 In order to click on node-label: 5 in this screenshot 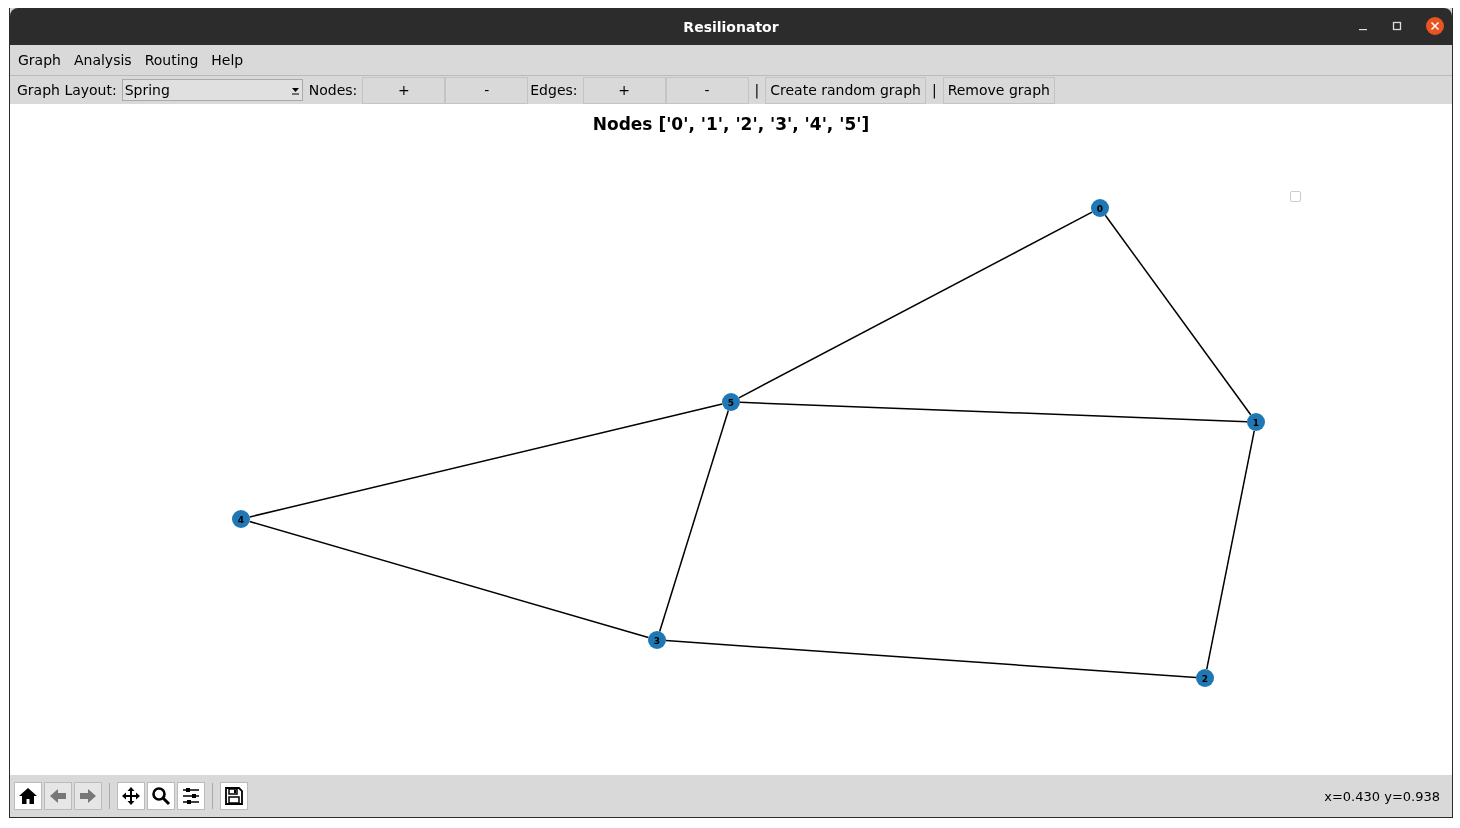, I will do `click(731, 402)`.